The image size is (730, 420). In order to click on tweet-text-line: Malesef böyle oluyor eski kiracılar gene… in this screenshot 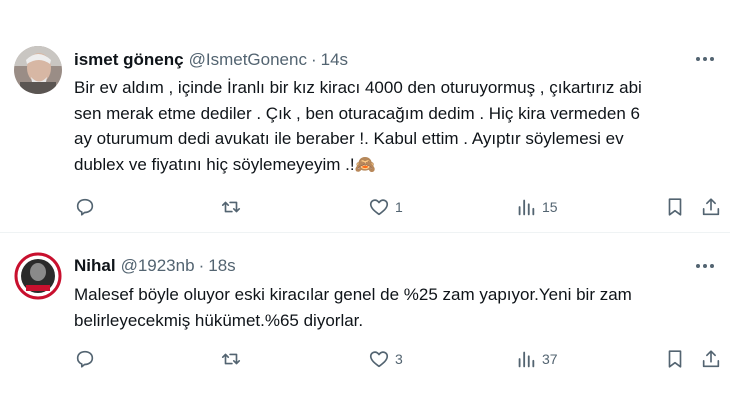, I will do `click(353, 294)`.